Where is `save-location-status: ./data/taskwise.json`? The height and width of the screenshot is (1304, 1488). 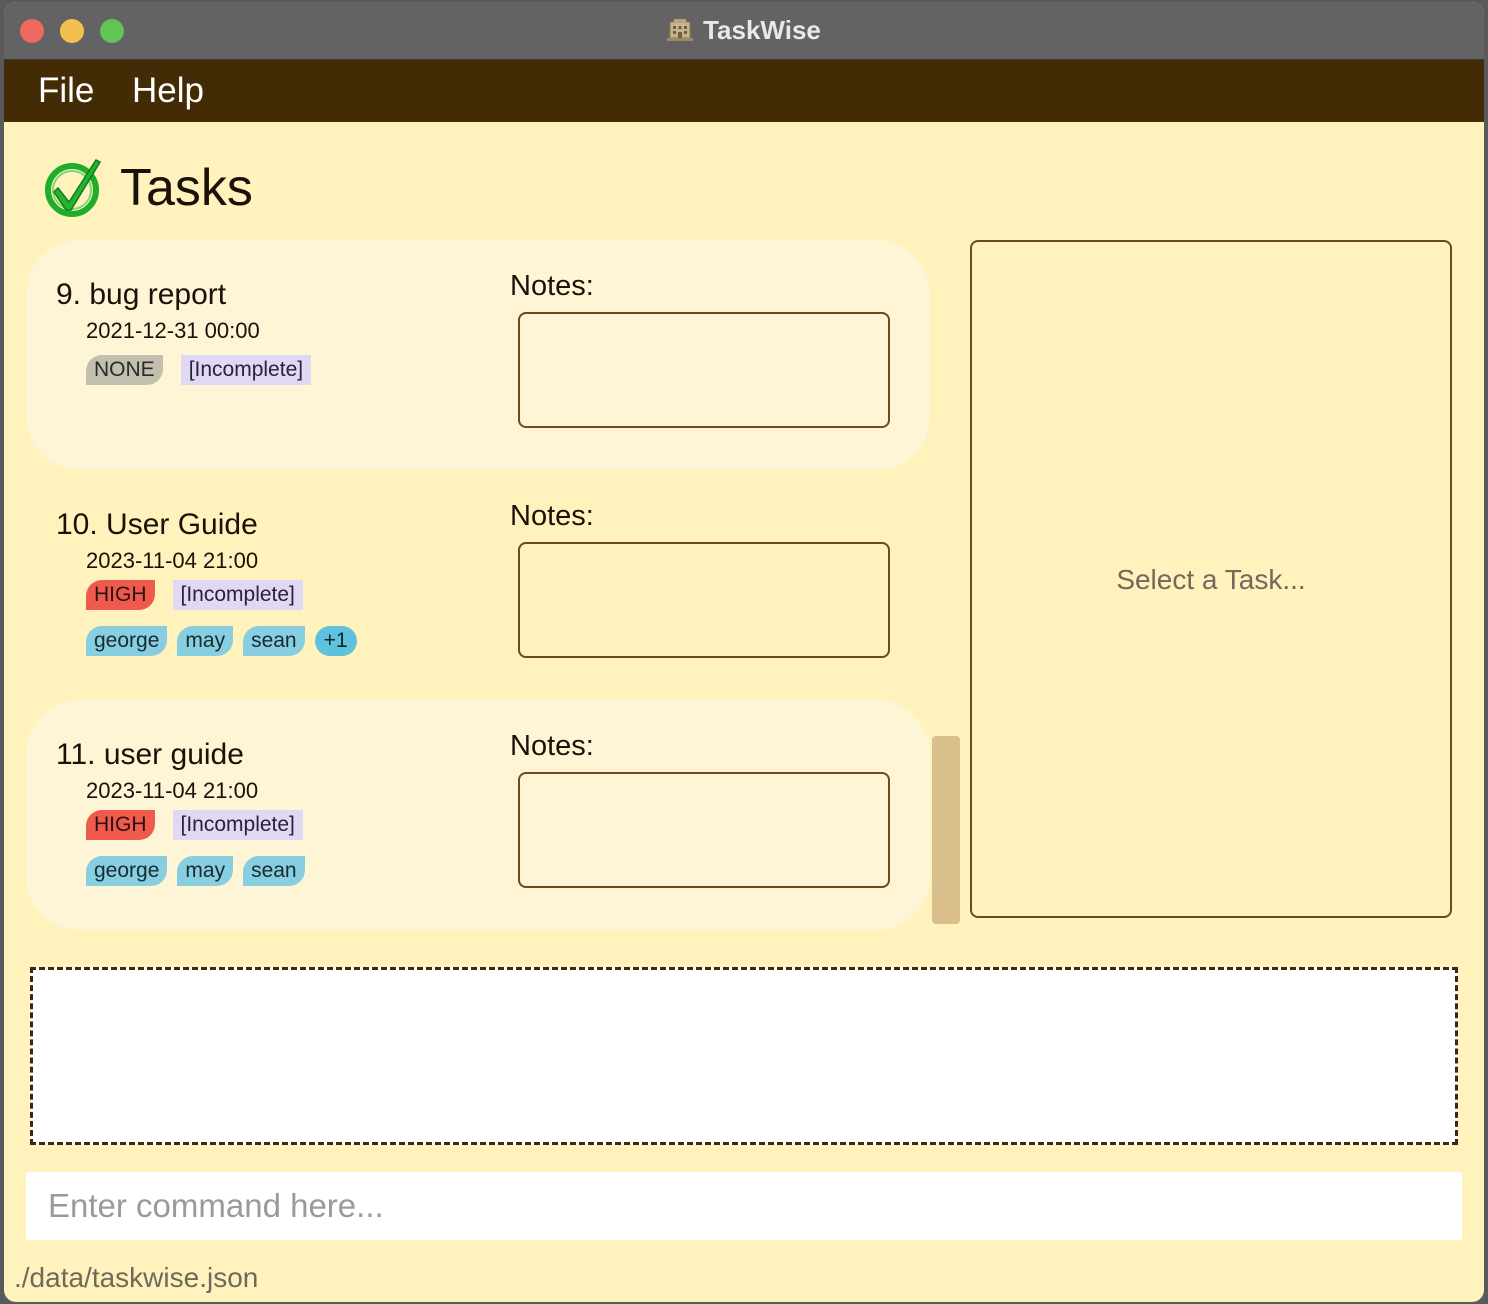
save-location-status: ./data/taskwise.json is located at coordinates (136, 1277).